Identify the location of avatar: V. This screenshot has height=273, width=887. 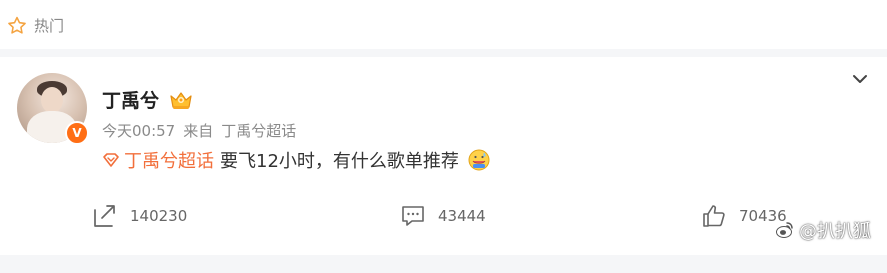
(53, 109).